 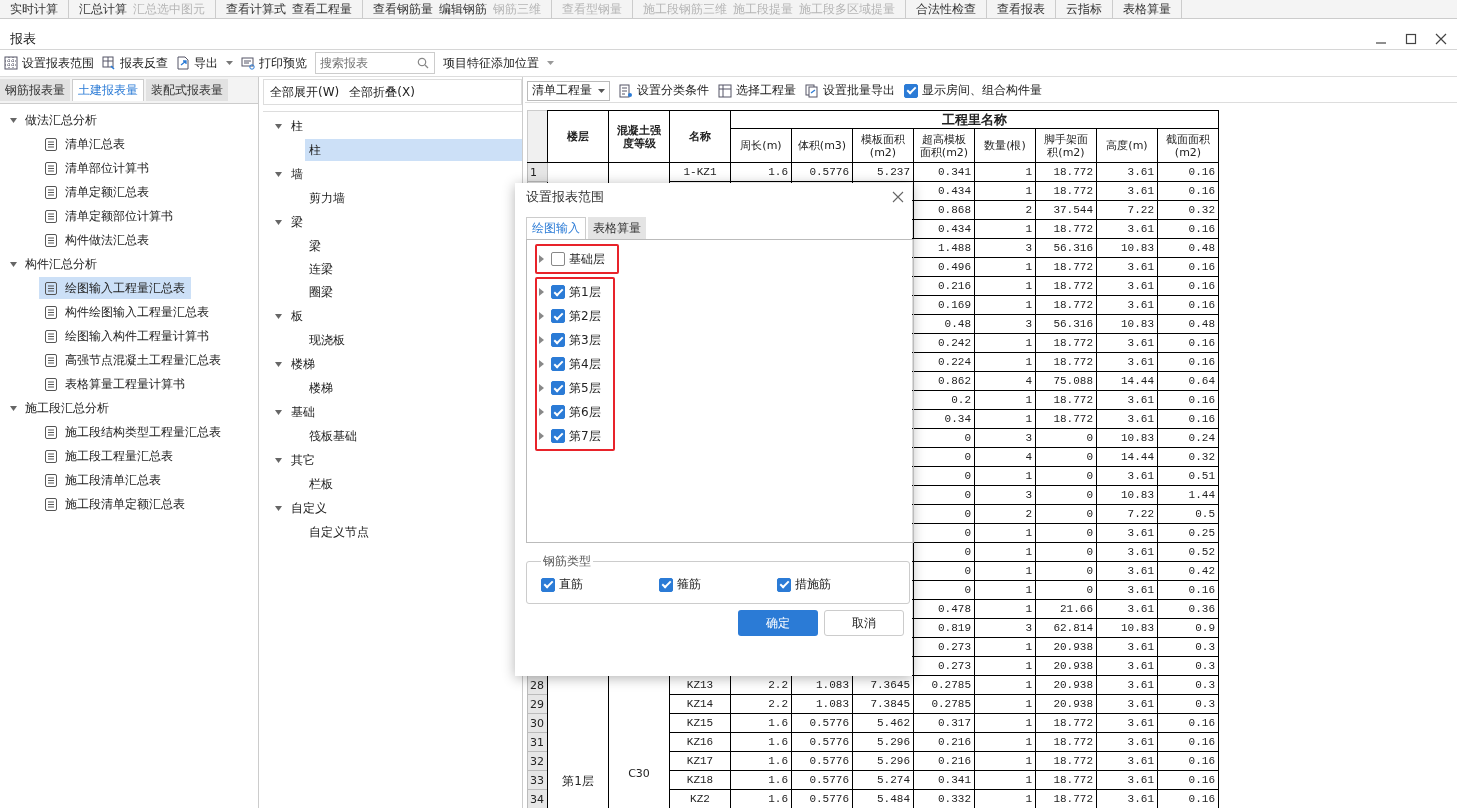 What do you see at coordinates (34, 9) in the screenshot?
I see `ribbon-button: 实时计算` at bounding box center [34, 9].